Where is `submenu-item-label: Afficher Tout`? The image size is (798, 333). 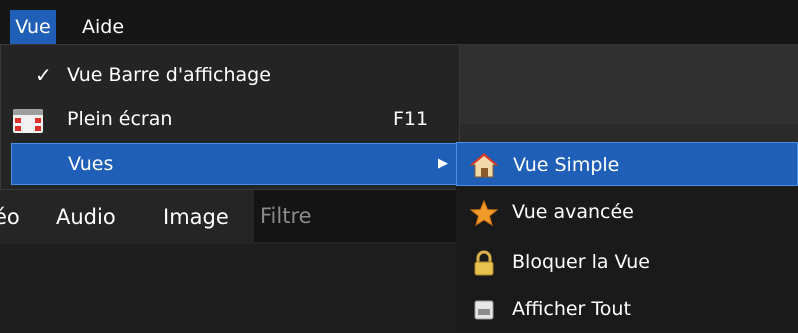
submenu-item-label: Afficher Tout is located at coordinates (571, 309).